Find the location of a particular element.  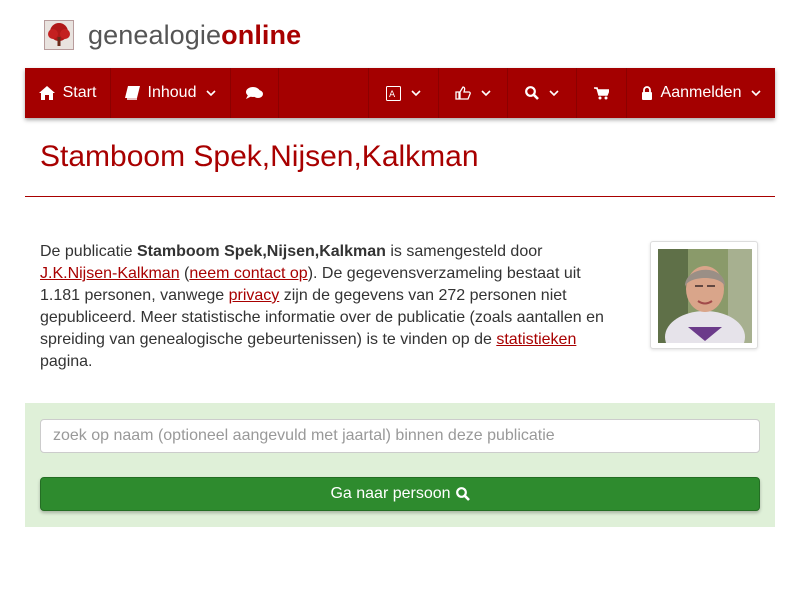

nav-spacer is located at coordinates (324, 93).